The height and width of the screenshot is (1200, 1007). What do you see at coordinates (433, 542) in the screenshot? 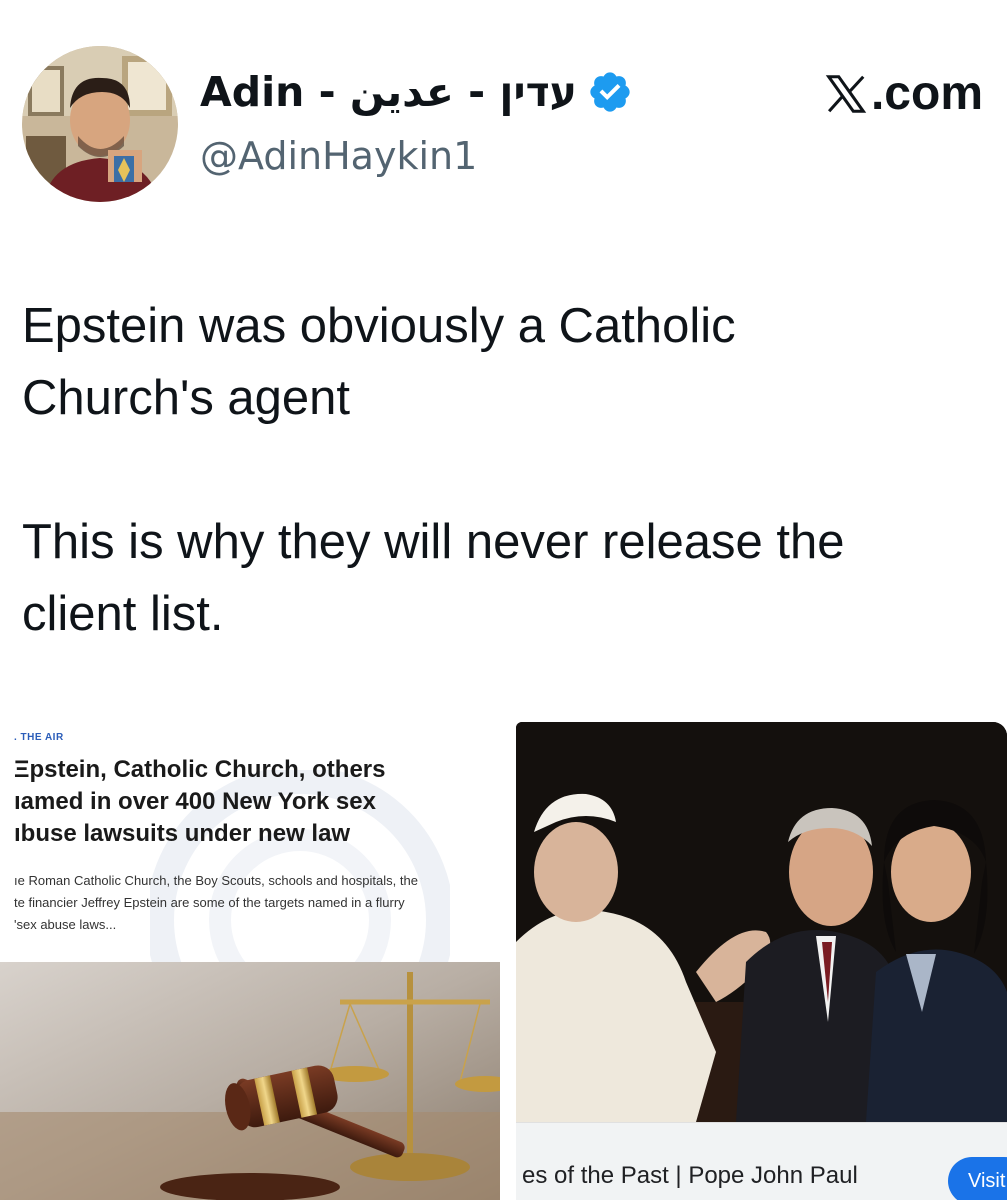
I see `tweet-line: This is why they will never release the` at bounding box center [433, 542].